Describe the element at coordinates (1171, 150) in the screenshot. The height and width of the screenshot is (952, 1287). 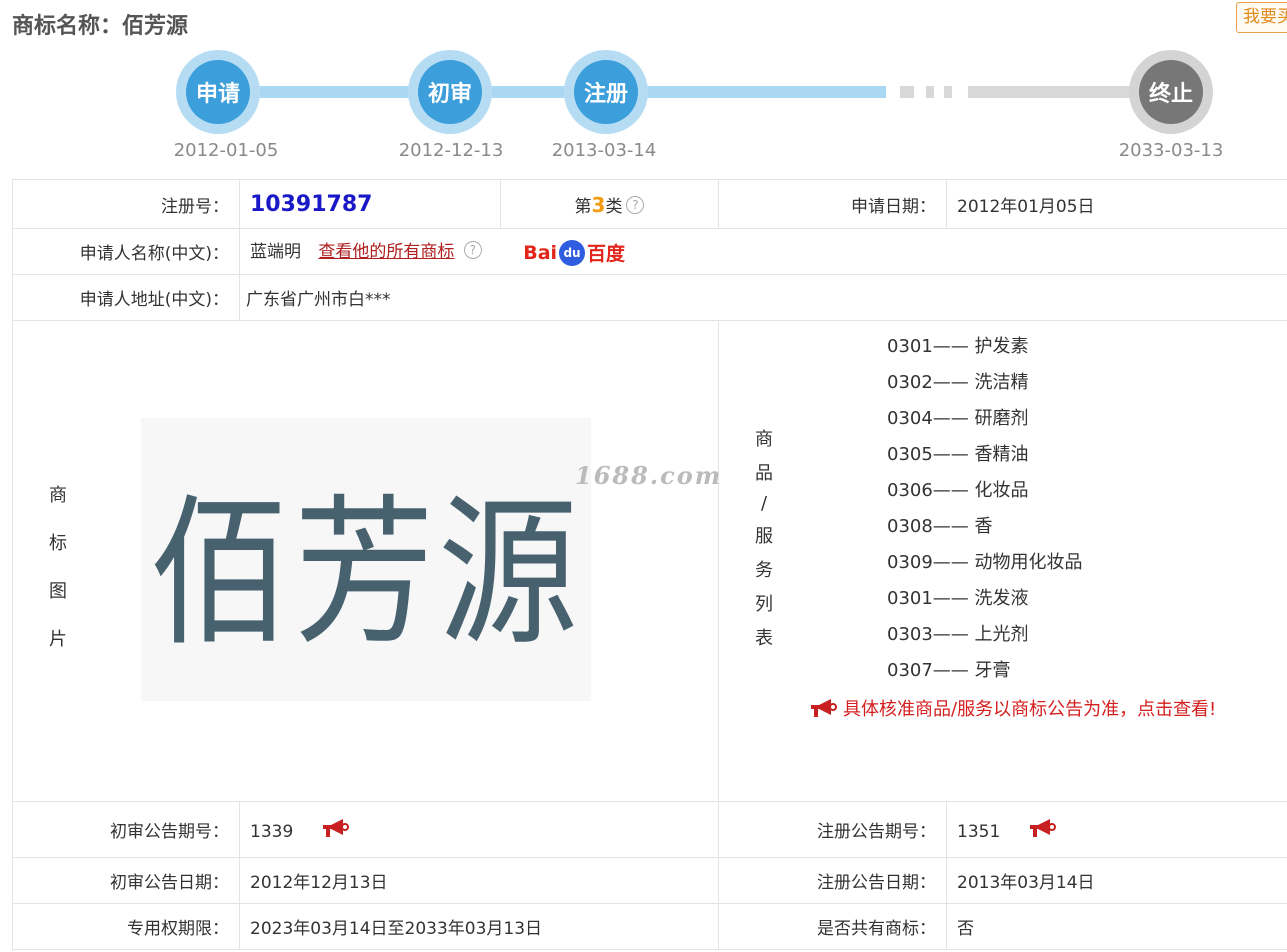
I see `timeline-date-terminate: 2033-03-13` at that location.